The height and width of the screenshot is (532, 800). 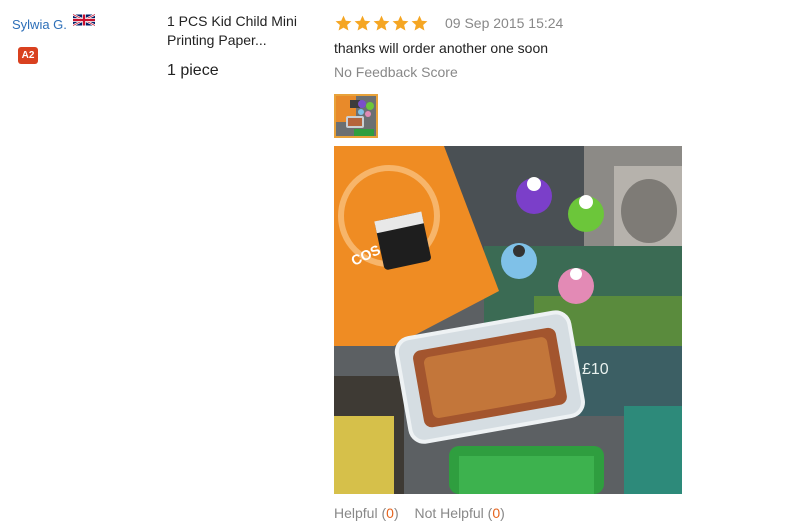 I want to click on not-helpful-link: Not Helpful (0), so click(x=460, y=513).